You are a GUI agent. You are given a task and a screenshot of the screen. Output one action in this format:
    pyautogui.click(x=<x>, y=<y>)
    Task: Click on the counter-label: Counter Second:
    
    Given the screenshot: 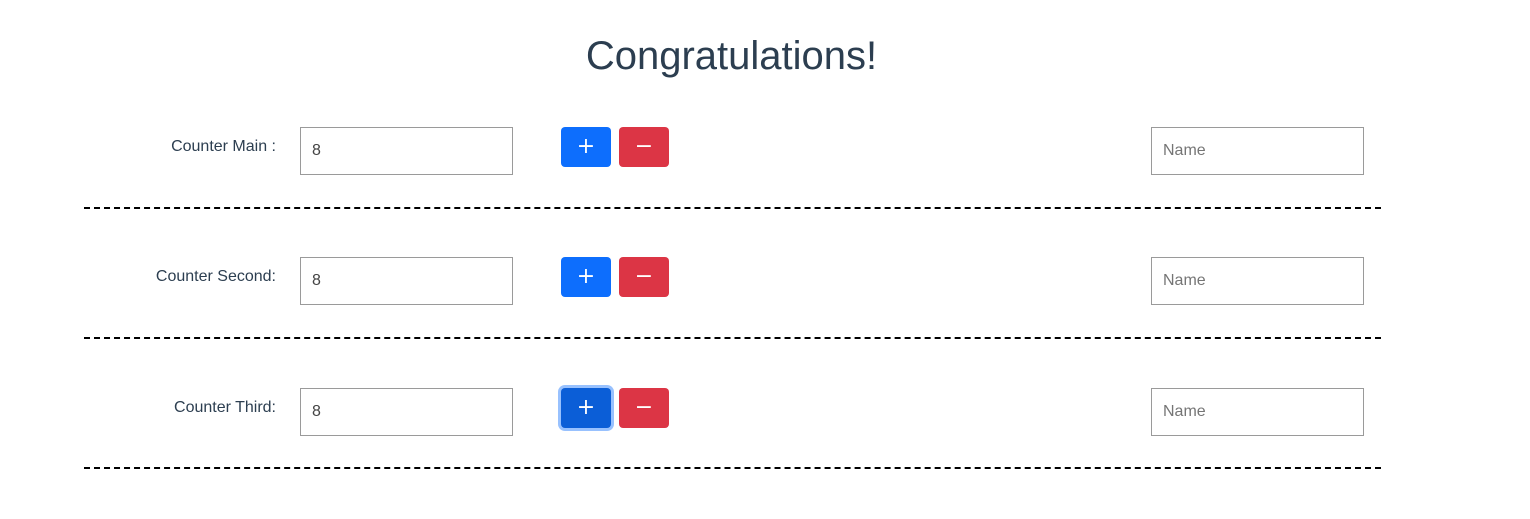 What is the action you would take?
    pyautogui.click(x=215, y=276)
    